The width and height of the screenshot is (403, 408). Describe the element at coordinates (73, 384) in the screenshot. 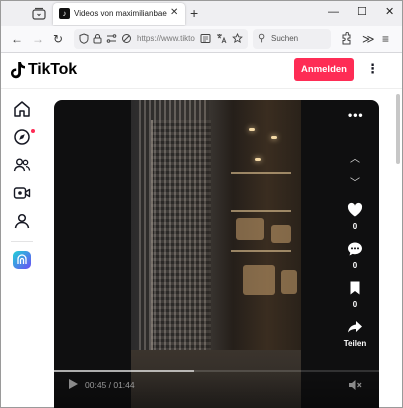

I see `play-icon` at that location.